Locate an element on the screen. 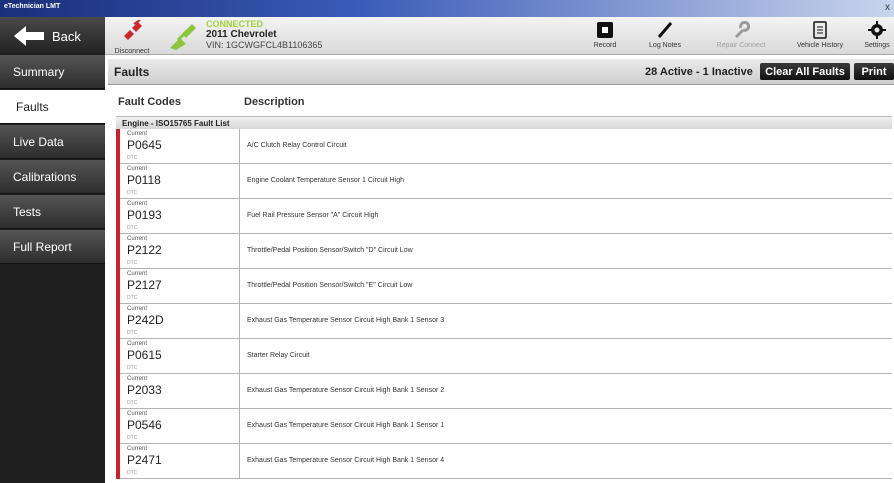 Image resolution: width=894 pixels, height=483 pixels. window-title: eTechnician LMT is located at coordinates (32, 6).